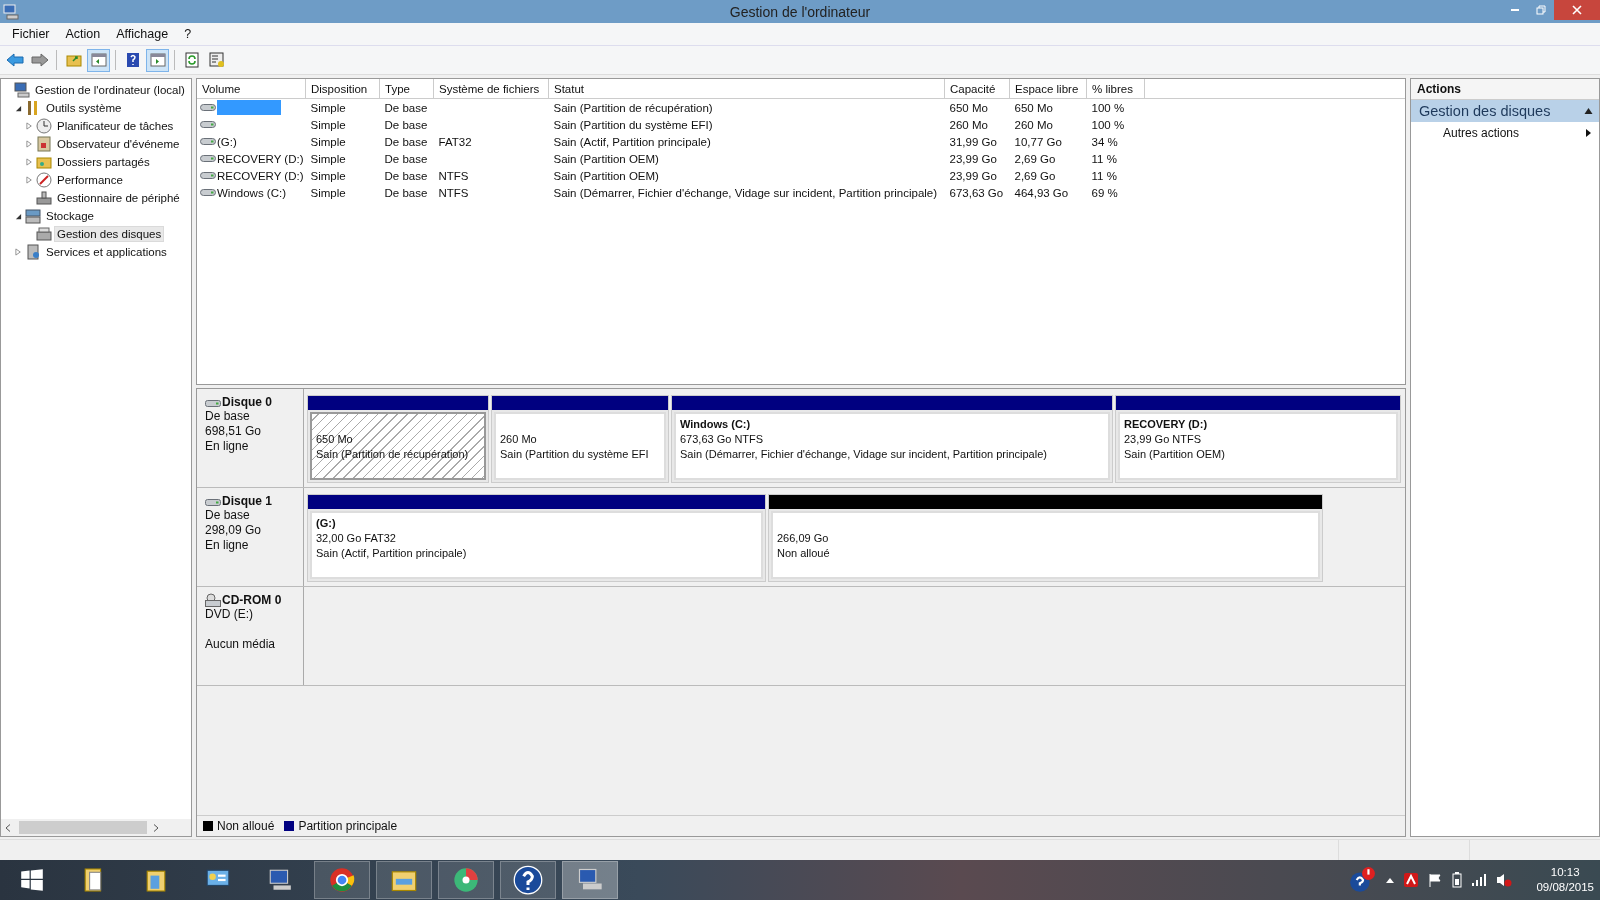 The width and height of the screenshot is (1600, 900). What do you see at coordinates (110, 90) in the screenshot?
I see `tree-item: Gestion de l'ordinateur (local)` at bounding box center [110, 90].